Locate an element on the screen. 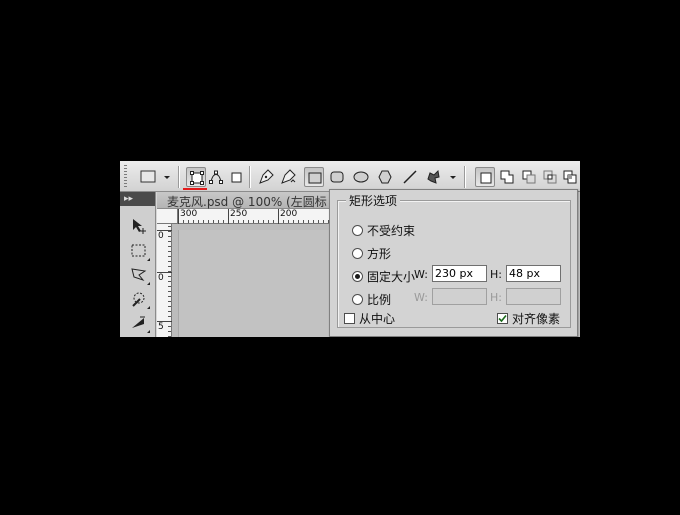 The height and width of the screenshot is (515, 680). from-center-option: 从中心 is located at coordinates (369, 318).